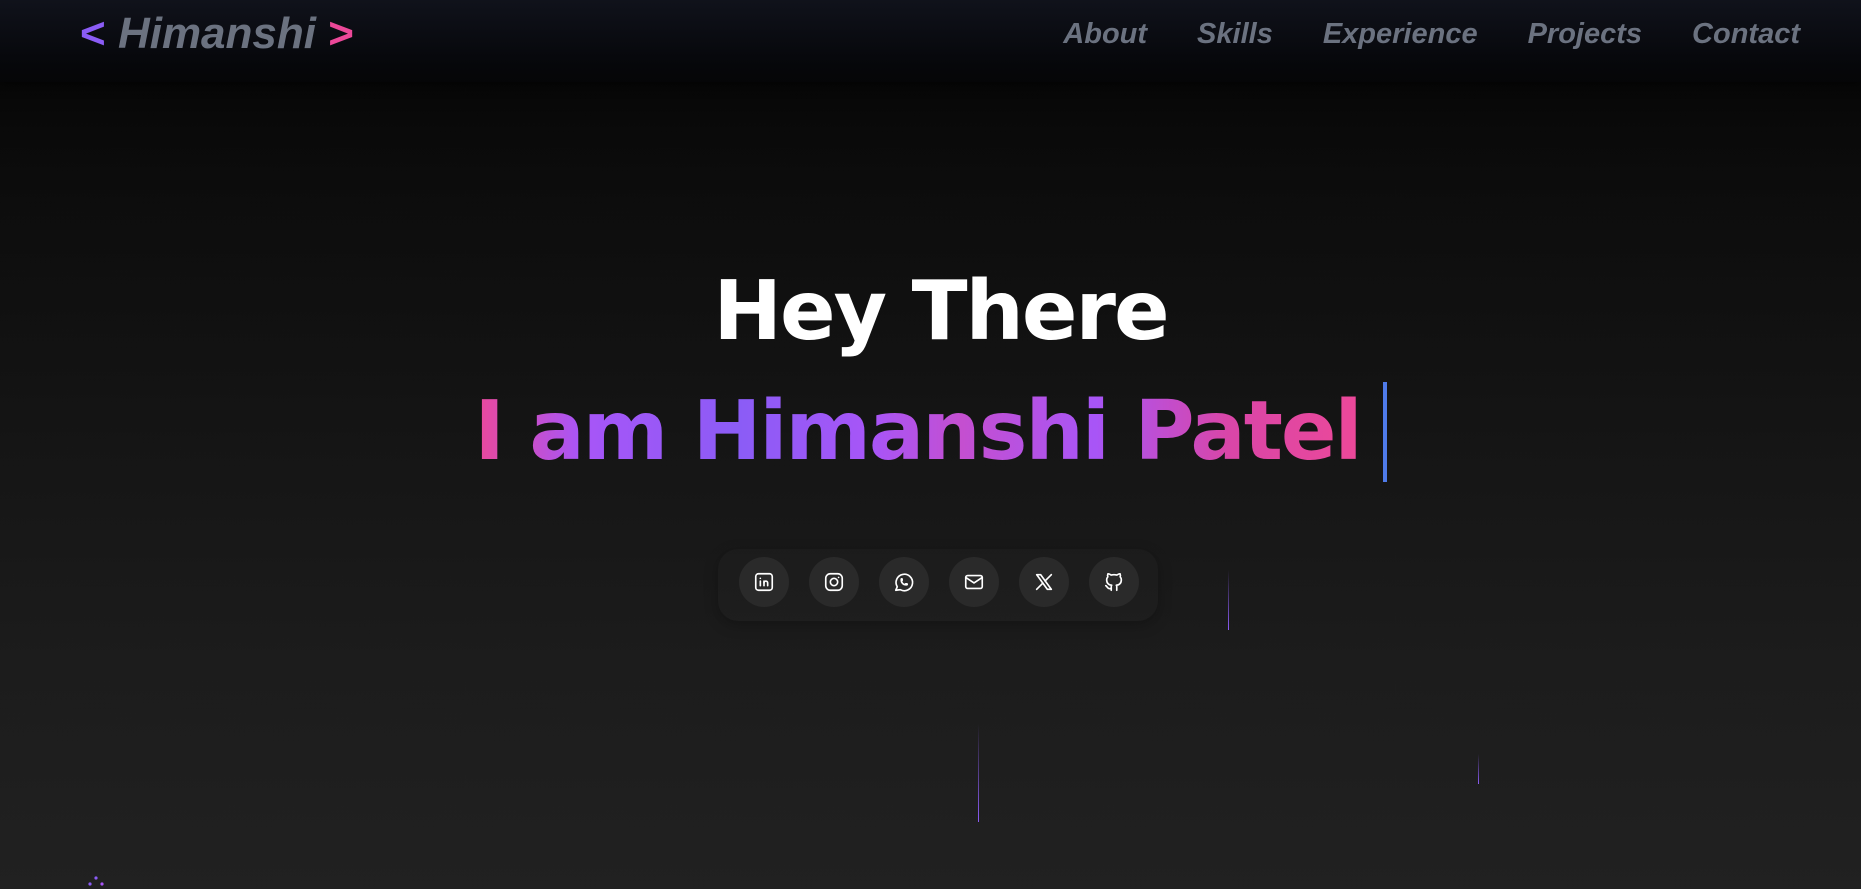 The width and height of the screenshot is (1861, 889). I want to click on whatsapp-button, so click(904, 582).